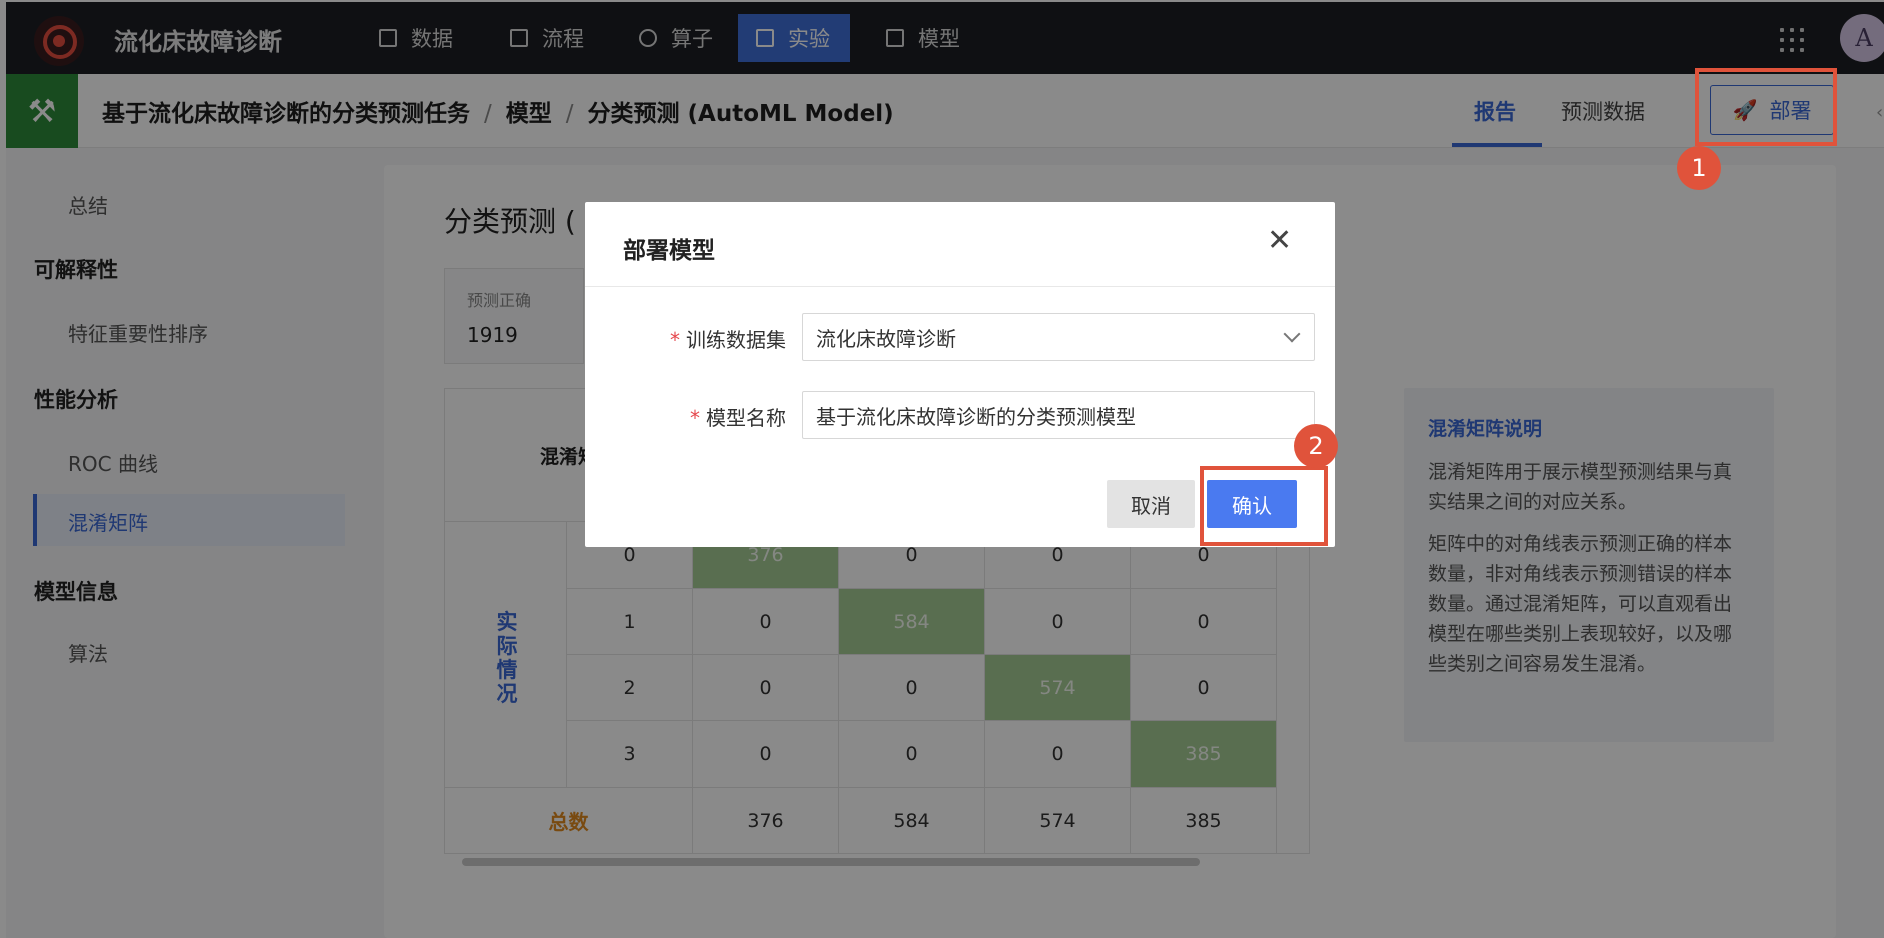 Image resolution: width=1884 pixels, height=938 pixels. I want to click on training-dataset-label: * 训练数据集, so click(728, 340).